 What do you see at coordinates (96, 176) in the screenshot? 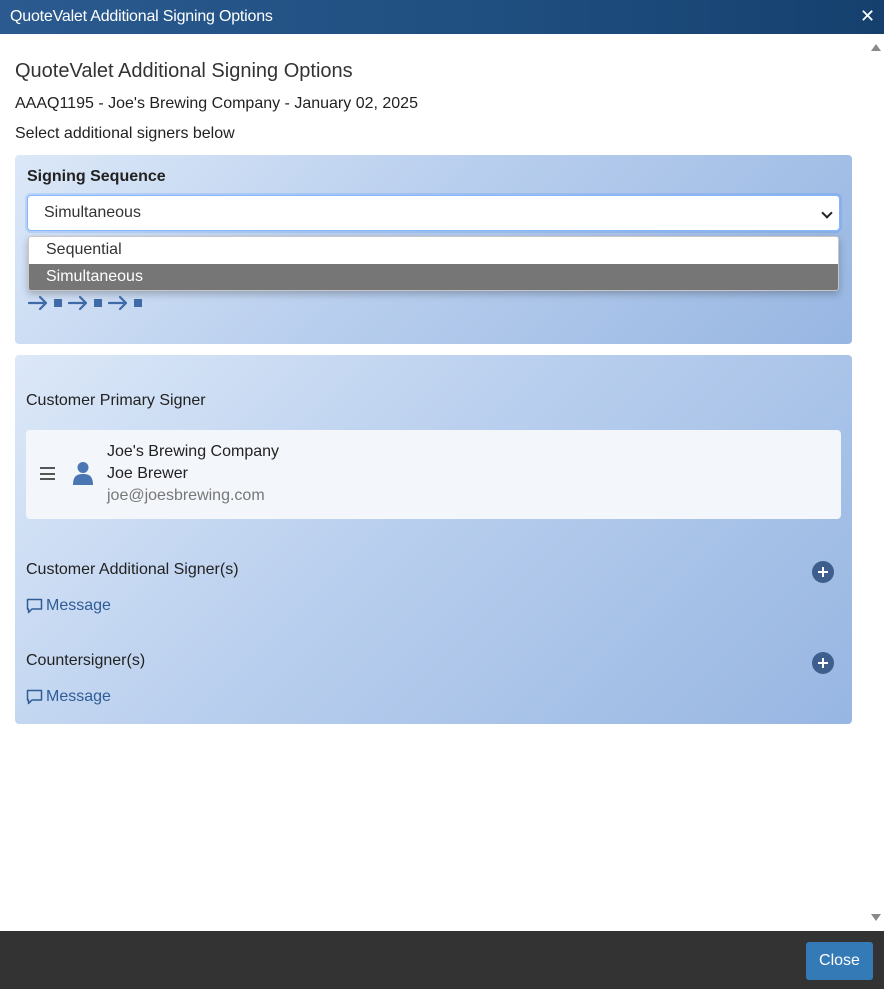
I see `signing-sequence-label: Signing Sequence` at bounding box center [96, 176].